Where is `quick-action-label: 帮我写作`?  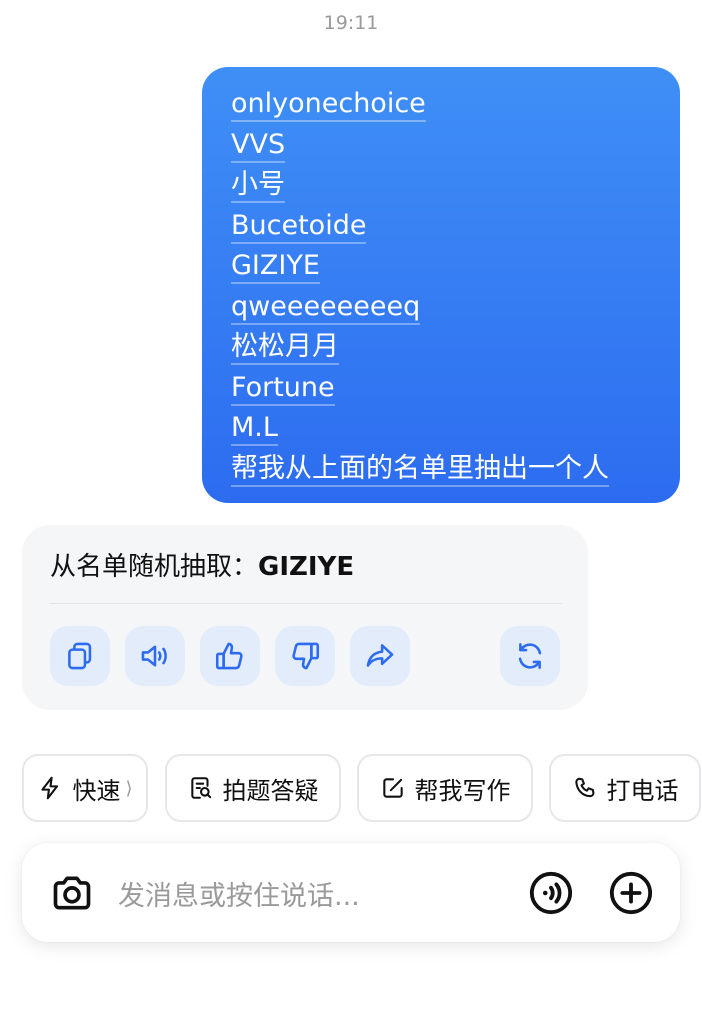
quick-action-label: 帮我写作 is located at coordinates (462, 790).